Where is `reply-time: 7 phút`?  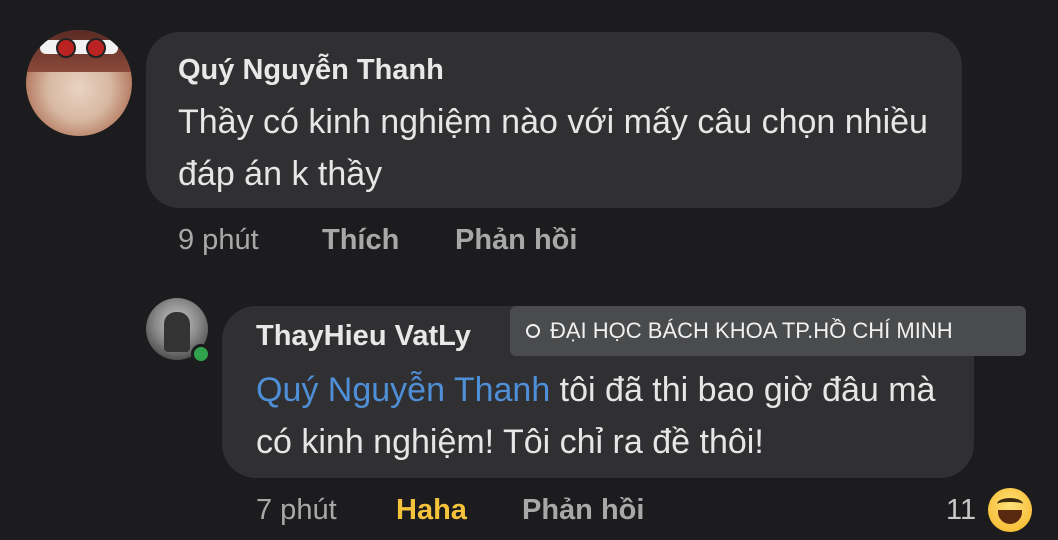 reply-time: 7 phút is located at coordinates (296, 510).